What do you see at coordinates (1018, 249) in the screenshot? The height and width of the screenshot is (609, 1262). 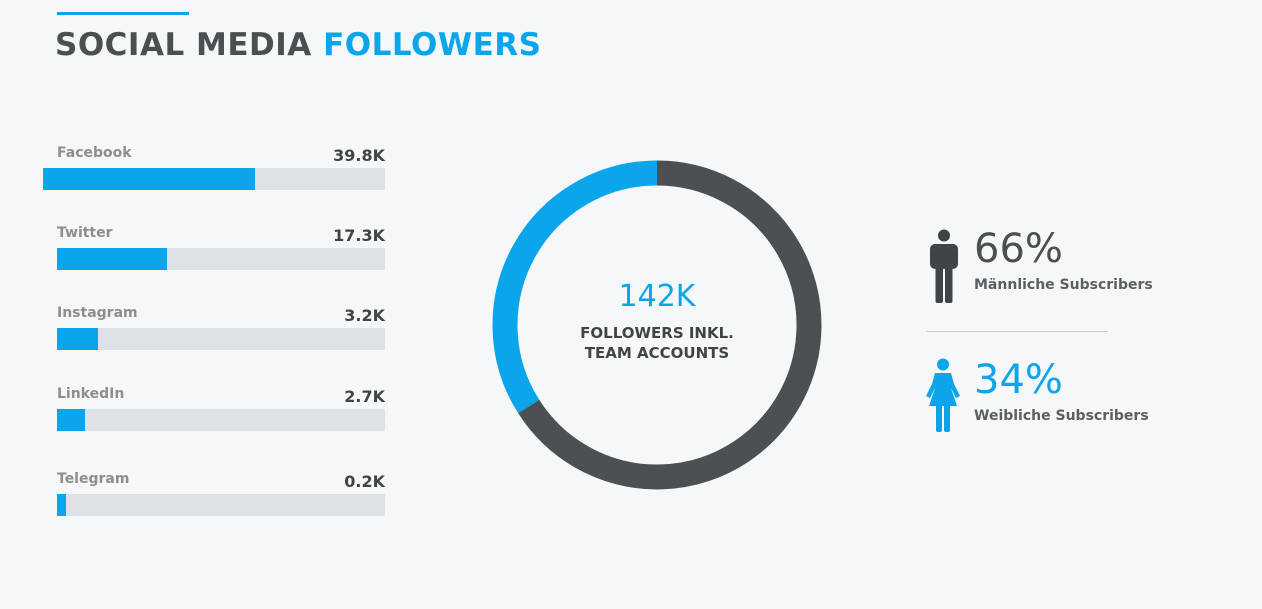 I see `male-percent: 66%` at bounding box center [1018, 249].